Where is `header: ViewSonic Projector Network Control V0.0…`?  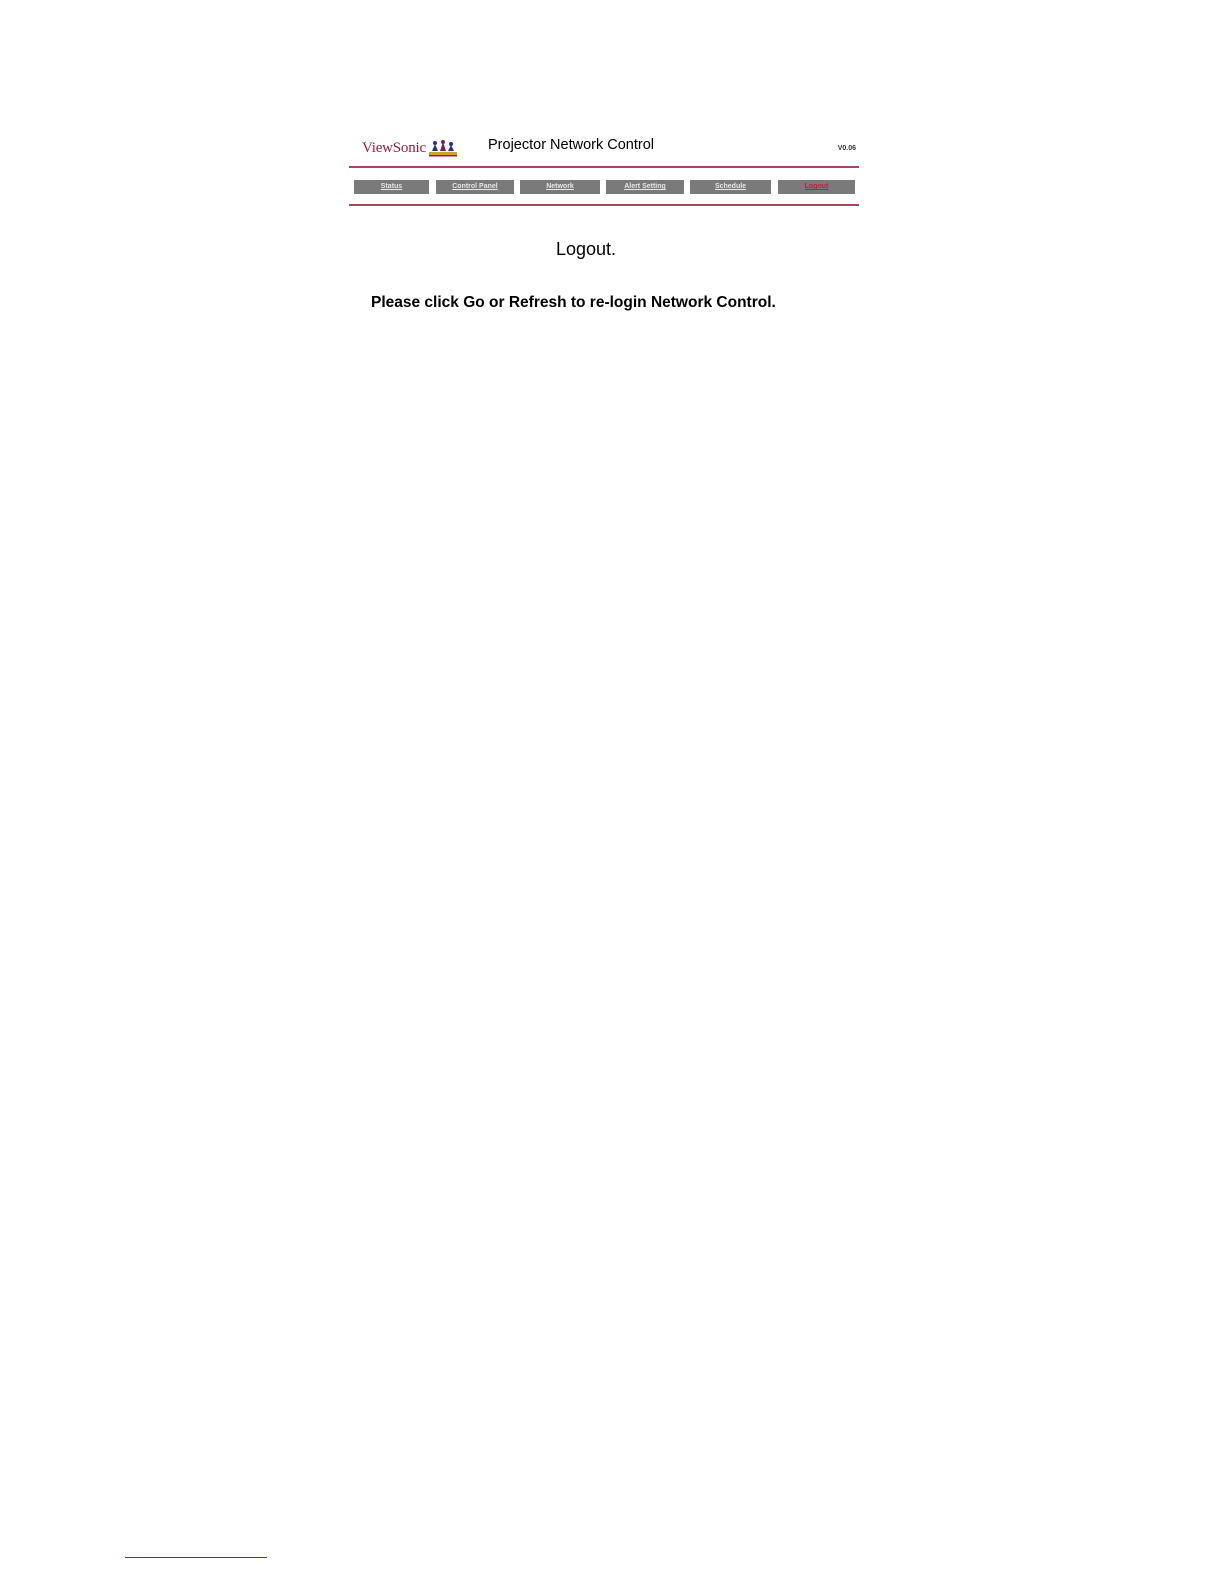
header: ViewSonic Projector Network Control V0.0… is located at coordinates (604, 146).